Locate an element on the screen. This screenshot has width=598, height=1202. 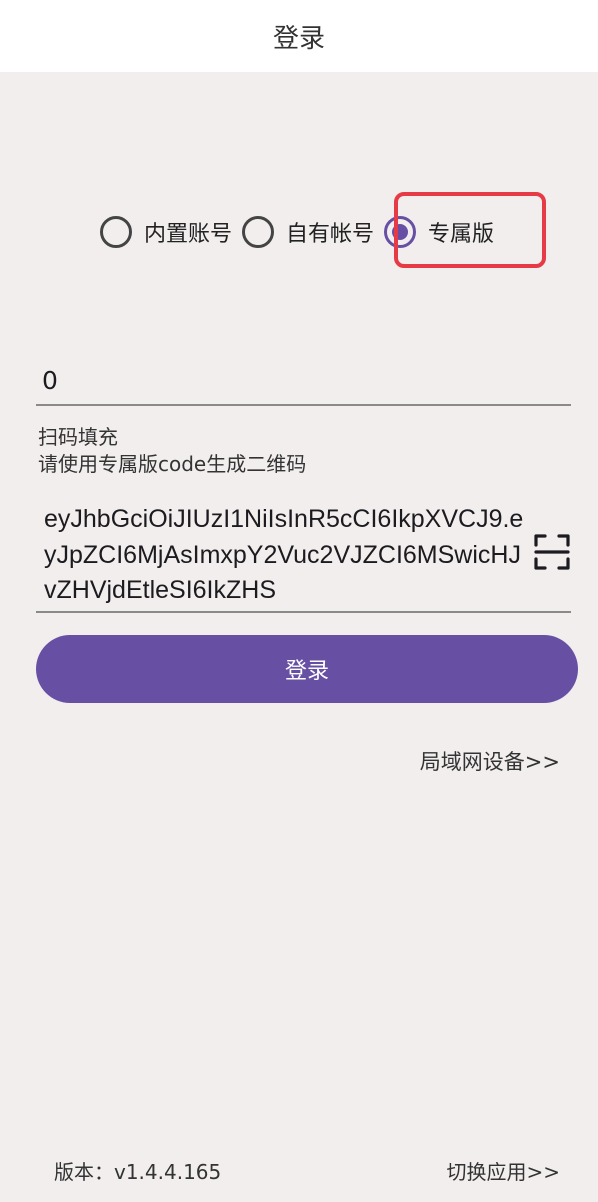
top-bar: 登录 is located at coordinates (299, 36).